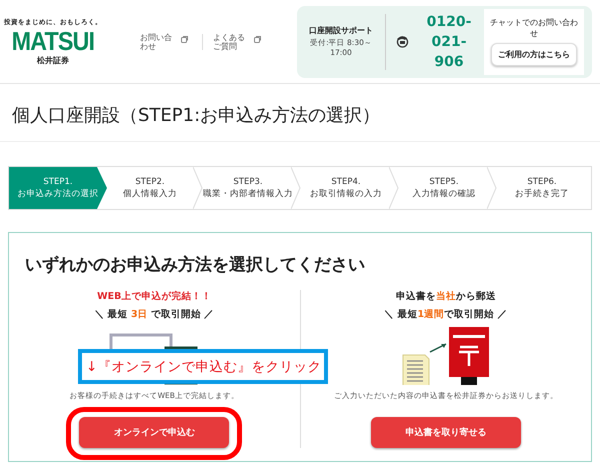  Describe the element at coordinates (197, 115) in the screenshot. I see `page-title: 個人口座開設（STEP1:お申込み方法の選択）` at that location.